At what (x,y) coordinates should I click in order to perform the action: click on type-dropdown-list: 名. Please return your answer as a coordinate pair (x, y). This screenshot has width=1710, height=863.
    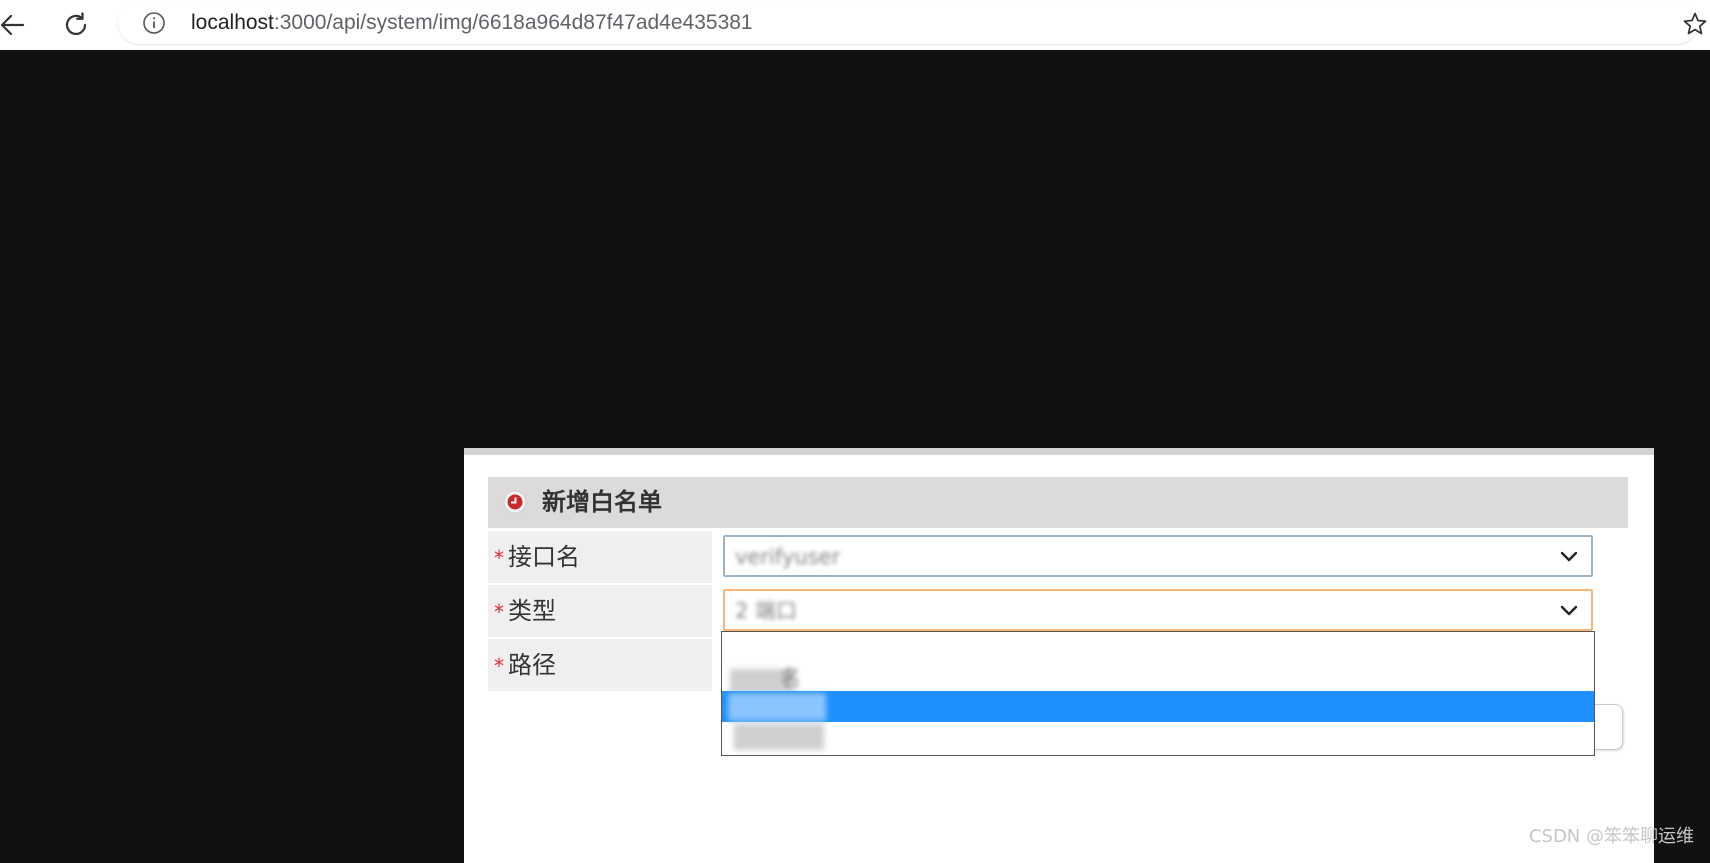
    Looking at the image, I should click on (1158, 693).